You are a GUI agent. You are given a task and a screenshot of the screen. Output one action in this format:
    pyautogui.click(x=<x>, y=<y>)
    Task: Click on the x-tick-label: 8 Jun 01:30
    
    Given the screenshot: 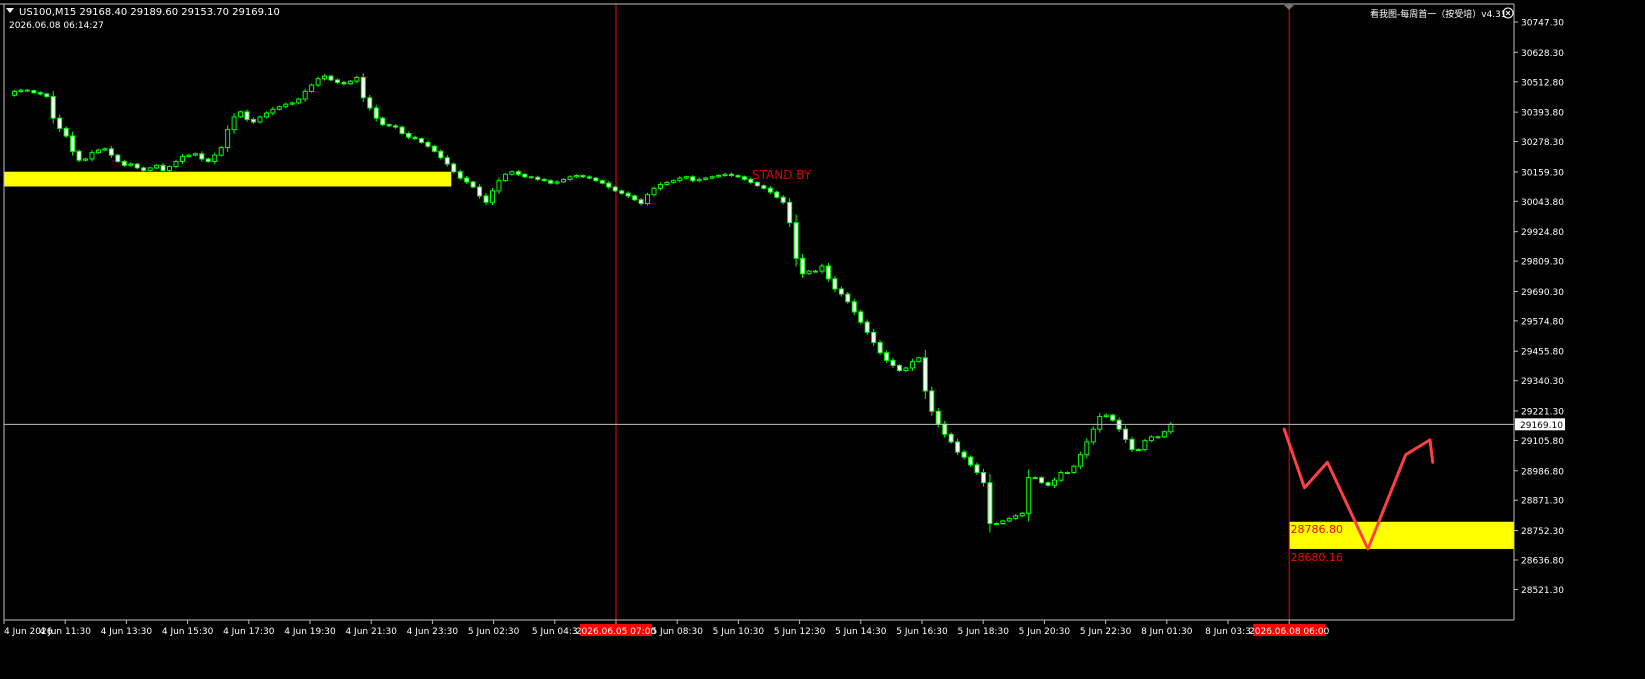 What is the action you would take?
    pyautogui.click(x=1167, y=632)
    